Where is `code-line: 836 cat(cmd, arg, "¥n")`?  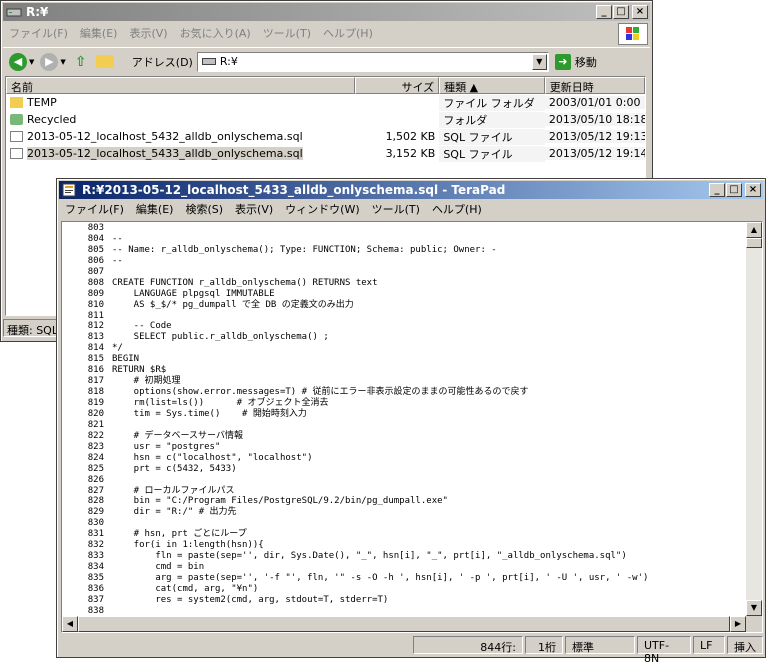 code-line: 836 cat(cmd, arg, "¥n") is located at coordinates (404, 589).